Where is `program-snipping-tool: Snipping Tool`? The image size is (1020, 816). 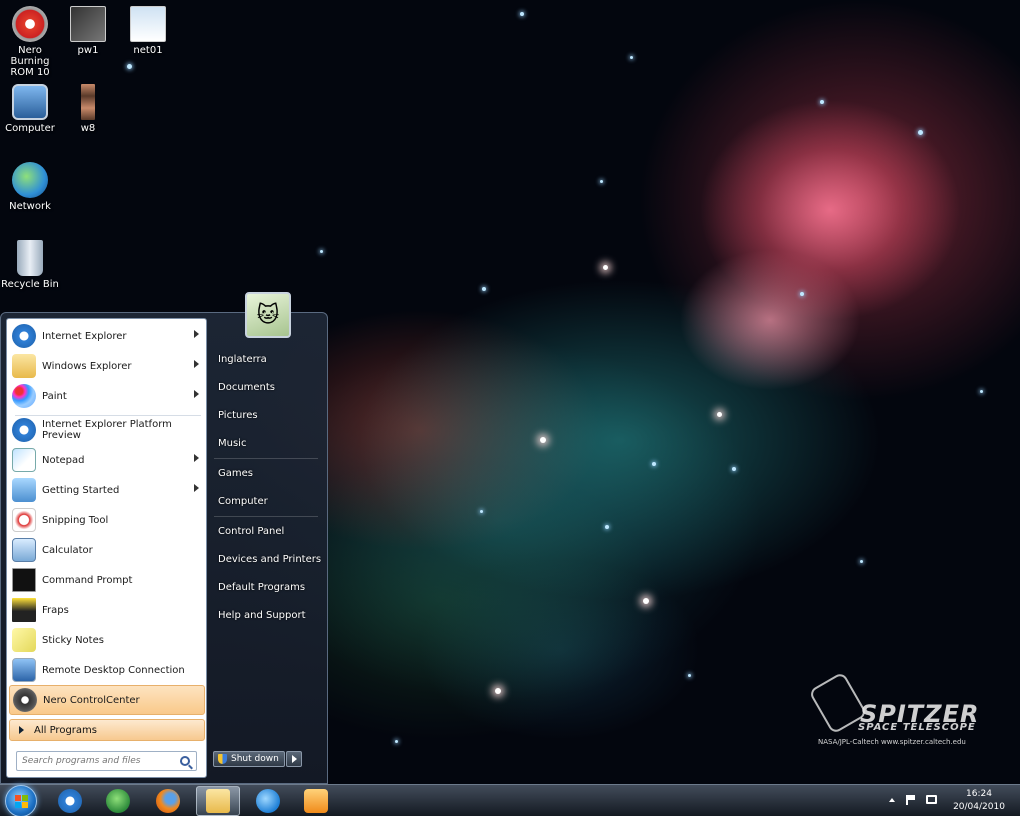
program-snipping-tool: Snipping Tool is located at coordinates (107, 520).